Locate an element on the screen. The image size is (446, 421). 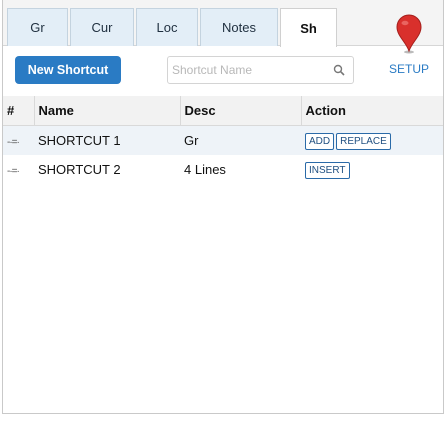
column-header-number: # is located at coordinates (19, 111).